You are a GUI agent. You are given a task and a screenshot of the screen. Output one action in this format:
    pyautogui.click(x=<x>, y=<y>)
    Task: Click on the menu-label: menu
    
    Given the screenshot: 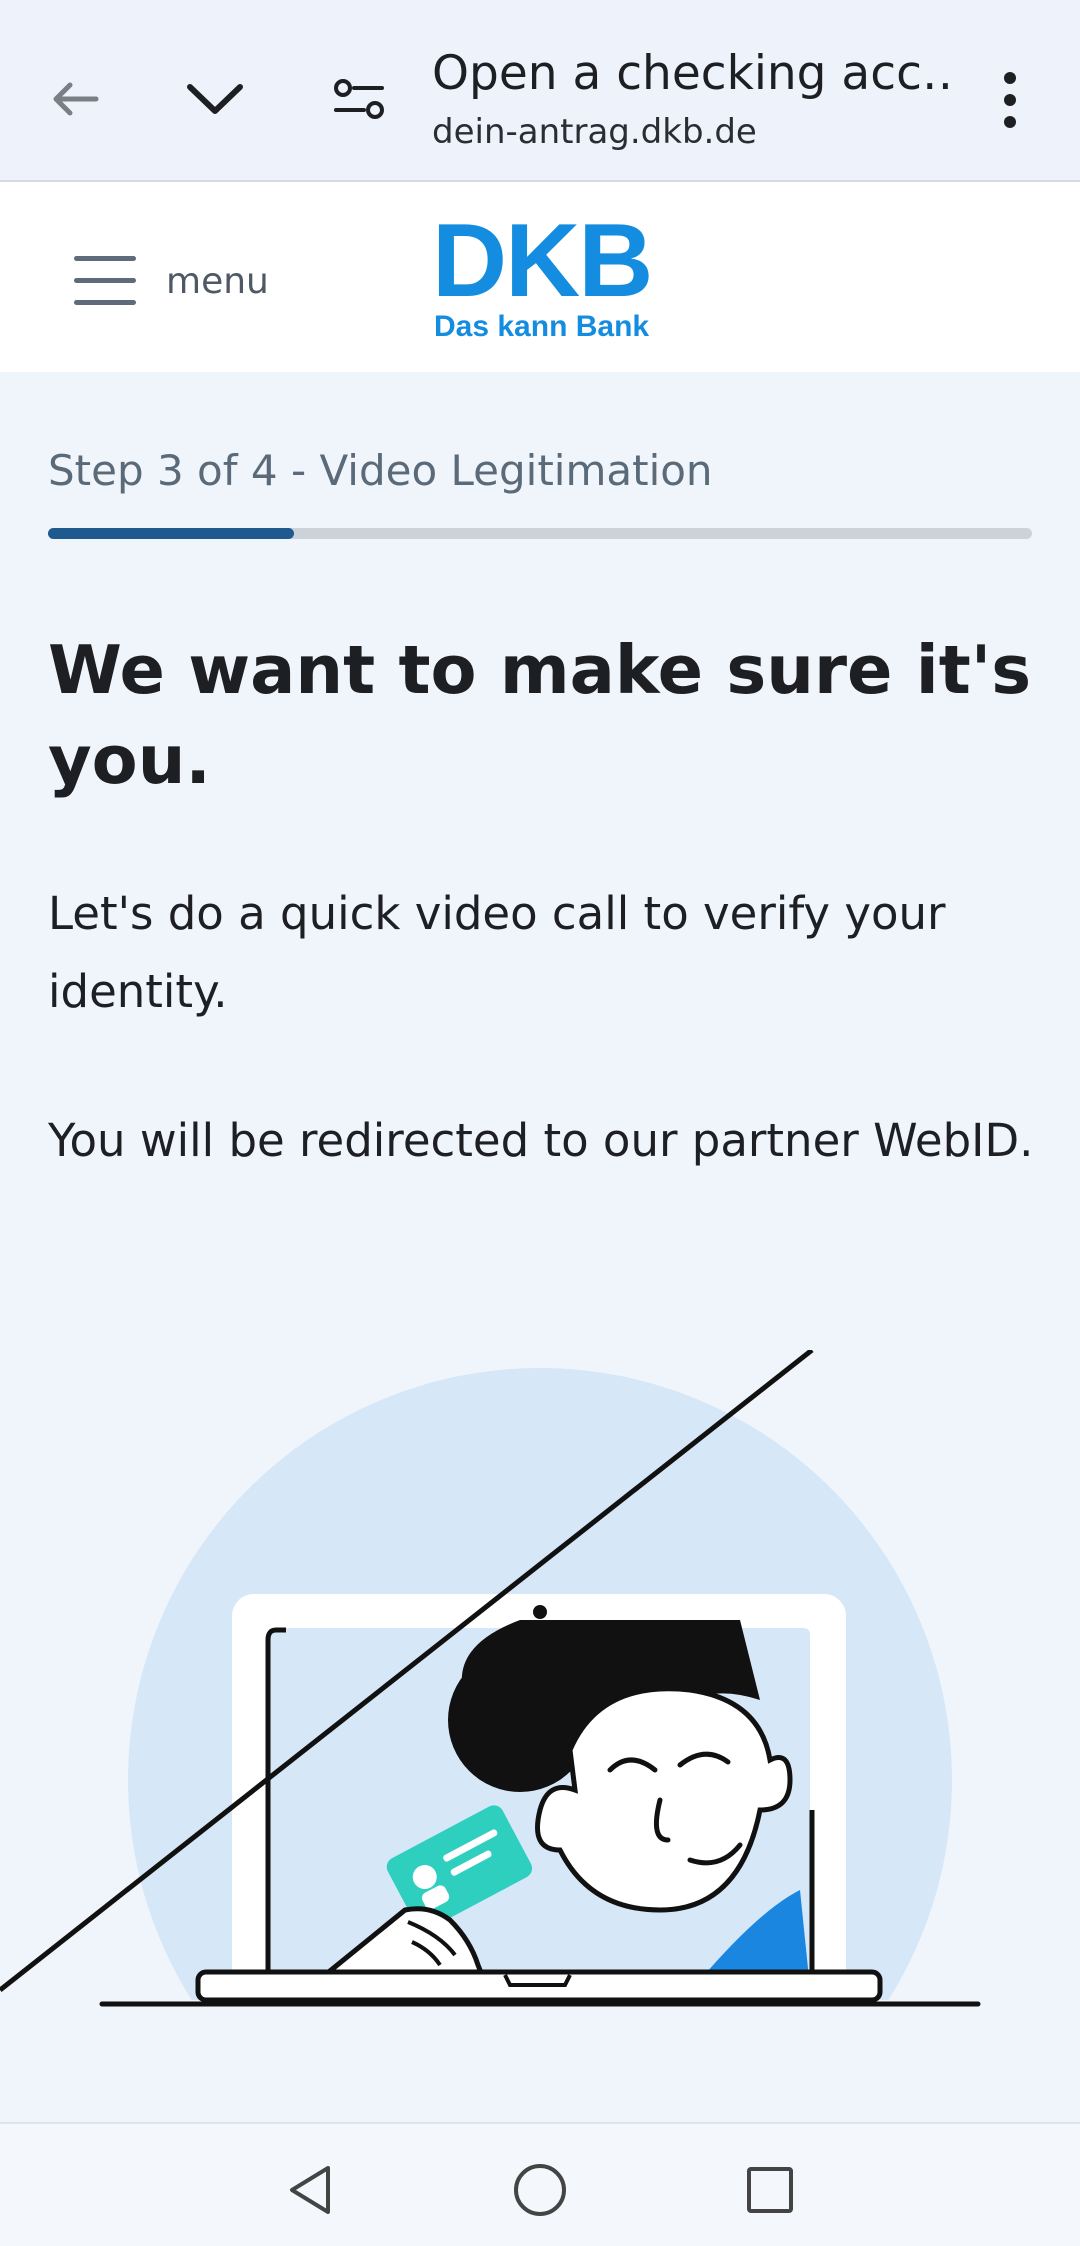 What is the action you would take?
    pyautogui.click(x=217, y=281)
    